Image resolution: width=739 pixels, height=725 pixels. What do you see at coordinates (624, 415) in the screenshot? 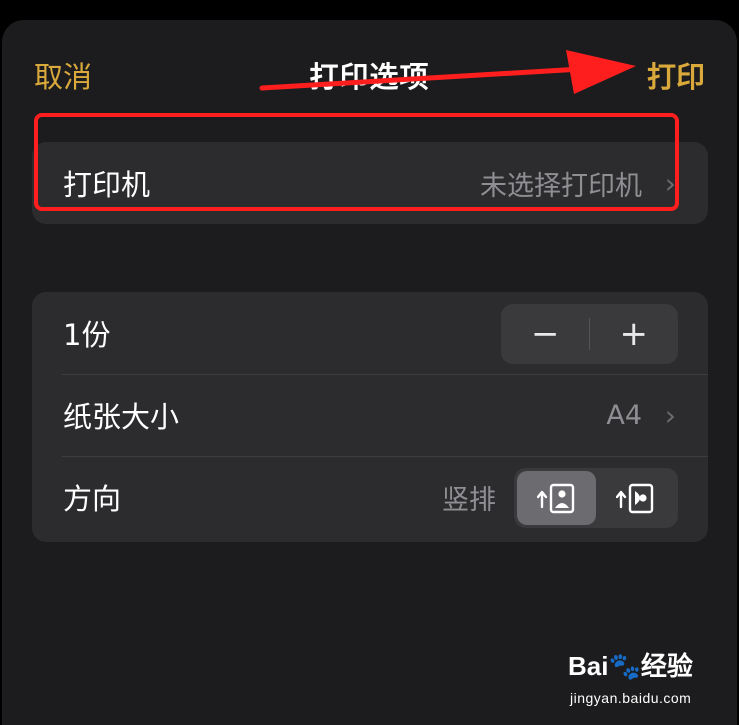
I see `paper-size-value: A4` at bounding box center [624, 415].